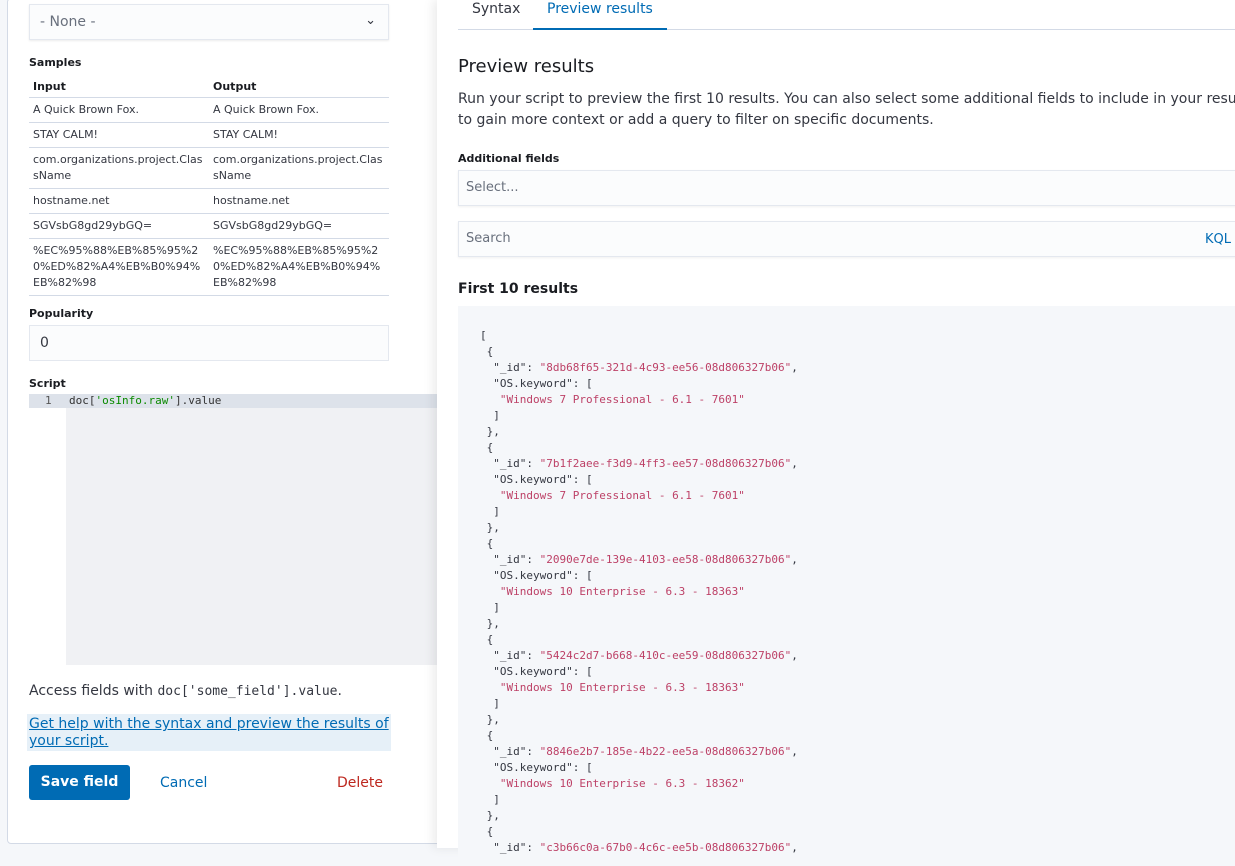 The width and height of the screenshot is (1235, 866). Describe the element at coordinates (119, 226) in the screenshot. I see `table-cell: SGVsbG8gd29ybGQ=` at that location.